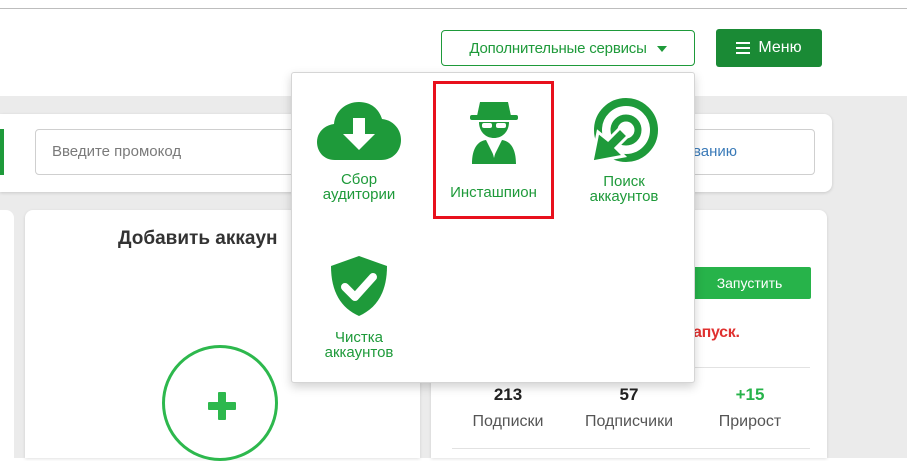 Image resolution: width=907 pixels, height=461 pixels. Describe the element at coordinates (2, 152) in the screenshot. I see `promo-apply-button` at that location.